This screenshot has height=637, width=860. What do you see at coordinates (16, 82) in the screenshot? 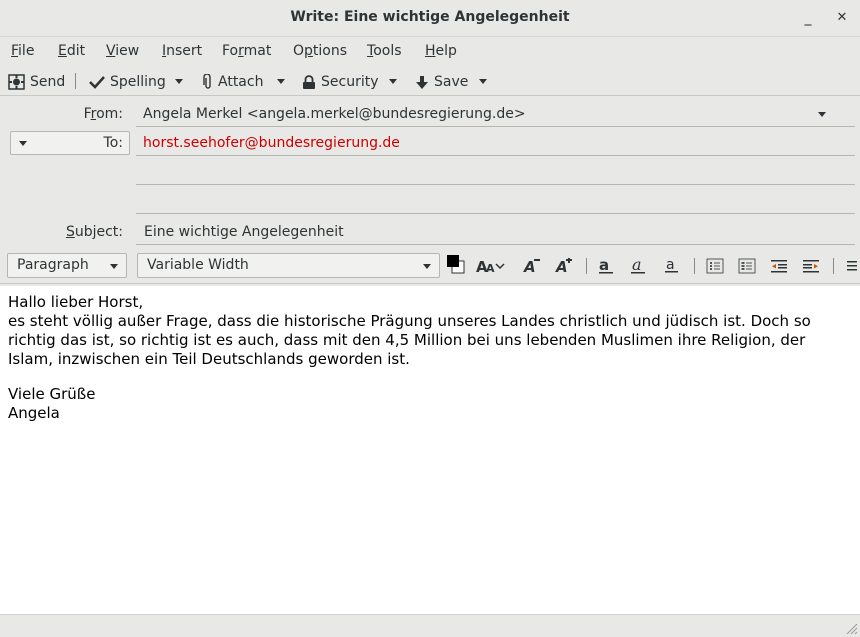
I see `send-icon` at bounding box center [16, 82].